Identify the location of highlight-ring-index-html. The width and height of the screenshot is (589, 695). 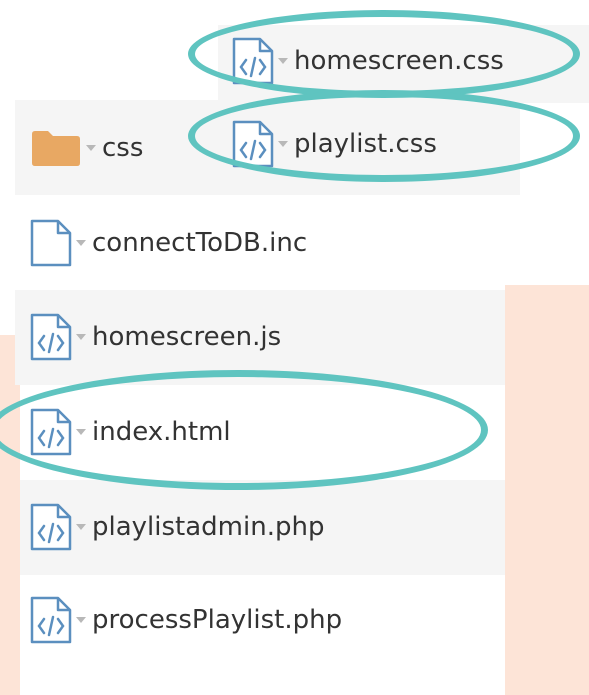
(244, 430).